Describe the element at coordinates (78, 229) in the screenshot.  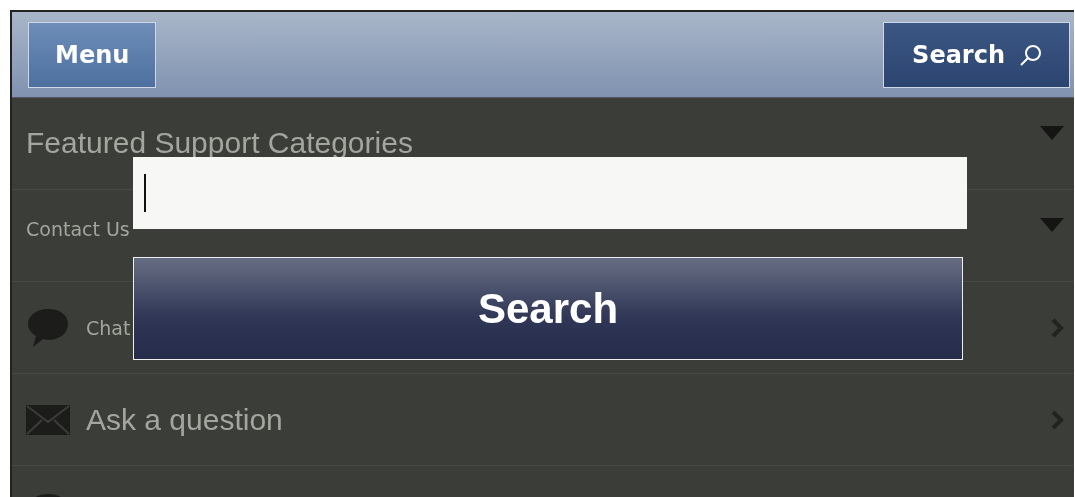
I see `section-header: Contact Us` at that location.